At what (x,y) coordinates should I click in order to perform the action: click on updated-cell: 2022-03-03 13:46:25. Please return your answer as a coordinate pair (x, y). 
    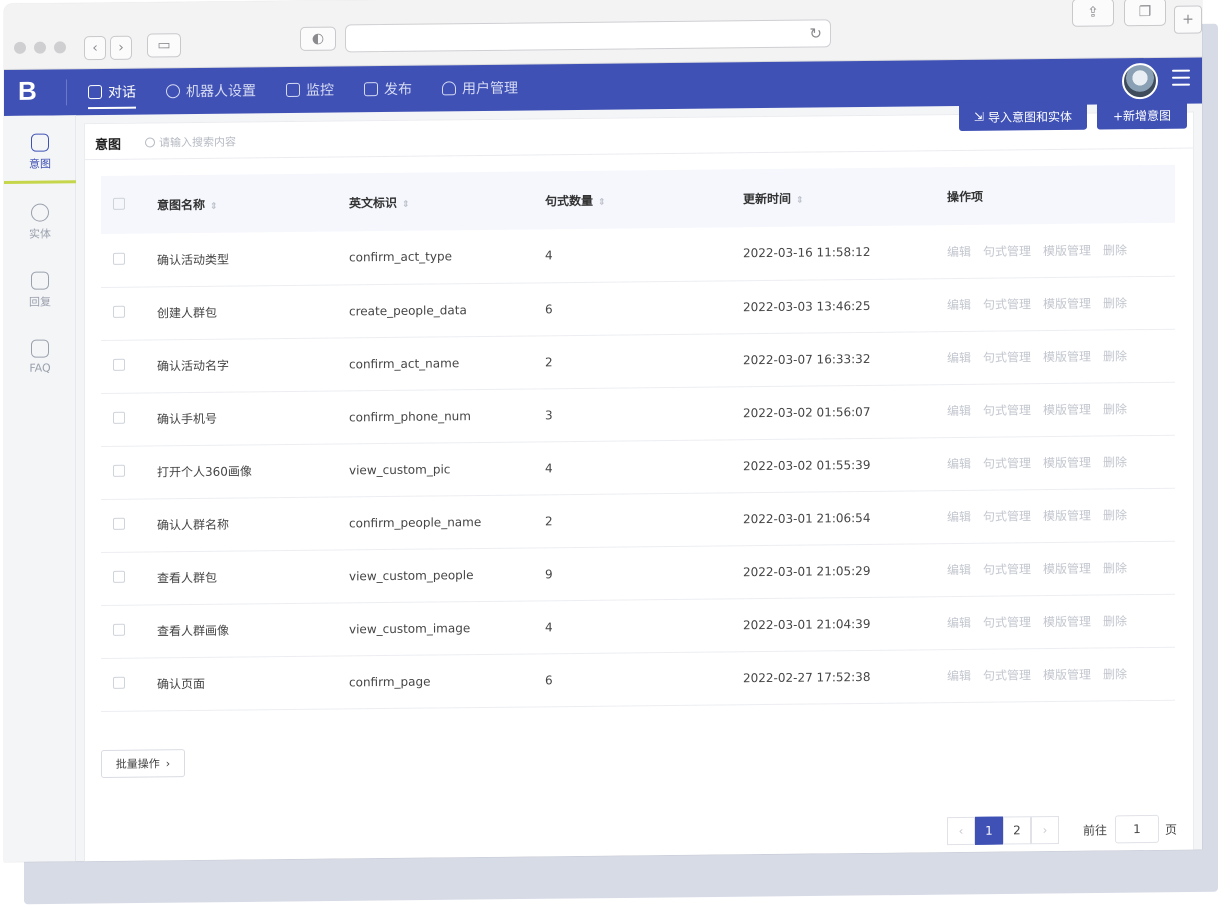
    Looking at the image, I should click on (845, 306).